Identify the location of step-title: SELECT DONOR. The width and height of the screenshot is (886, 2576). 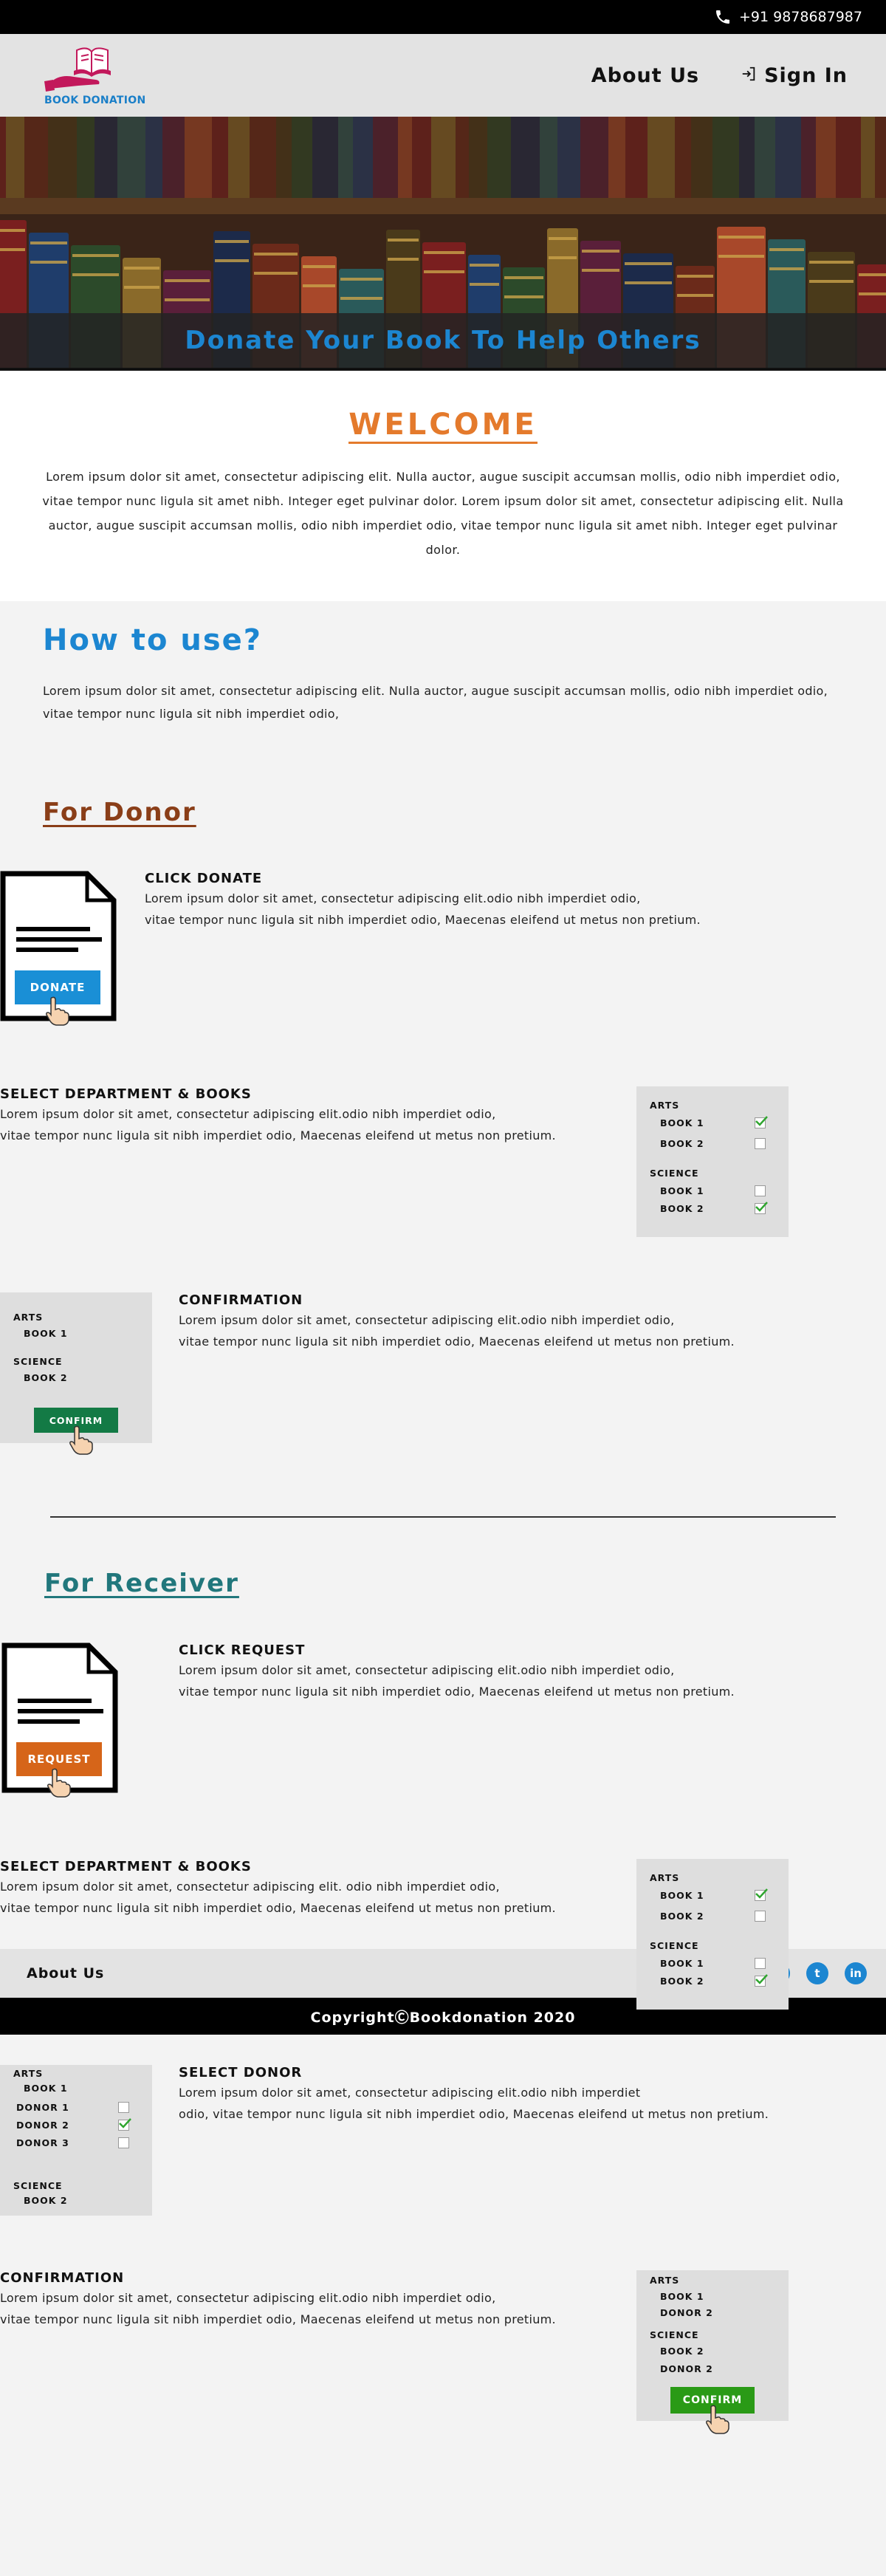
(241, 2072).